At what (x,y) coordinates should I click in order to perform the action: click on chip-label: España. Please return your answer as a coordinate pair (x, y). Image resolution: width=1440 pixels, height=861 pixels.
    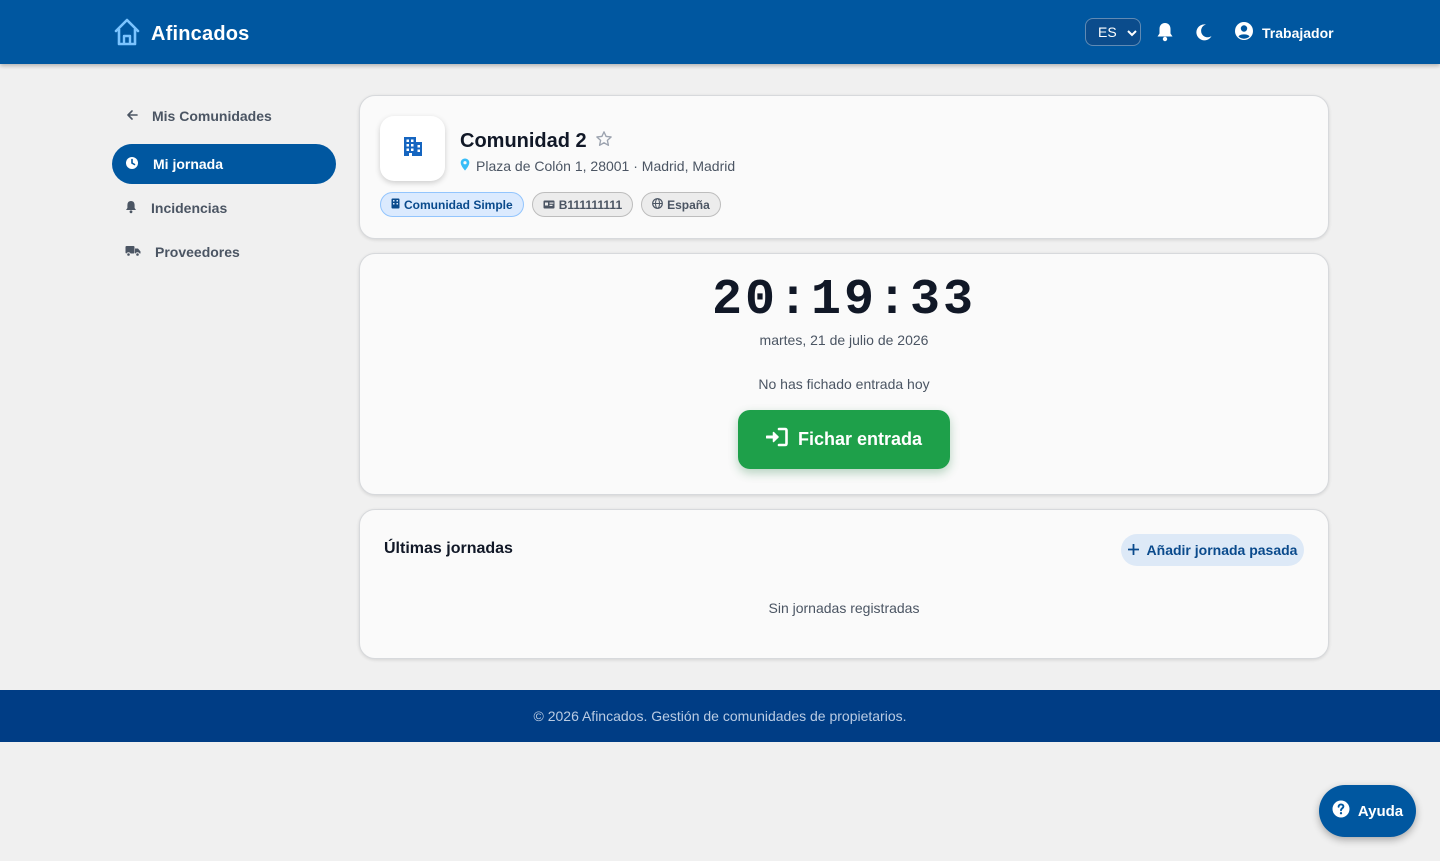
    Looking at the image, I should click on (688, 204).